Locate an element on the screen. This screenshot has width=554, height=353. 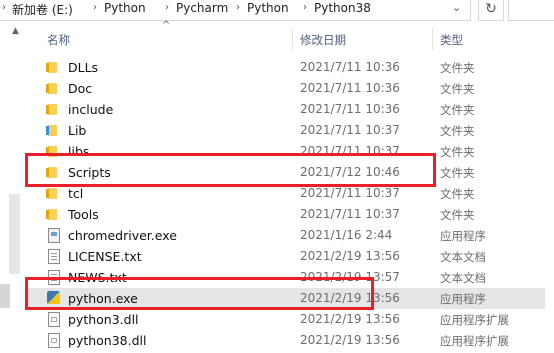
vertical-scrollbar is located at coordinates (549, 187).